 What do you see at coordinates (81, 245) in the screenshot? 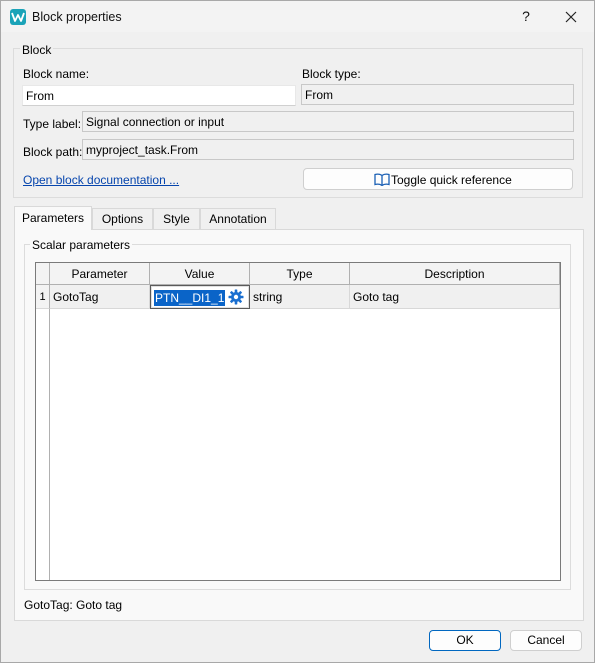
I see `scalar-parameters-title: Scalar parameters` at bounding box center [81, 245].